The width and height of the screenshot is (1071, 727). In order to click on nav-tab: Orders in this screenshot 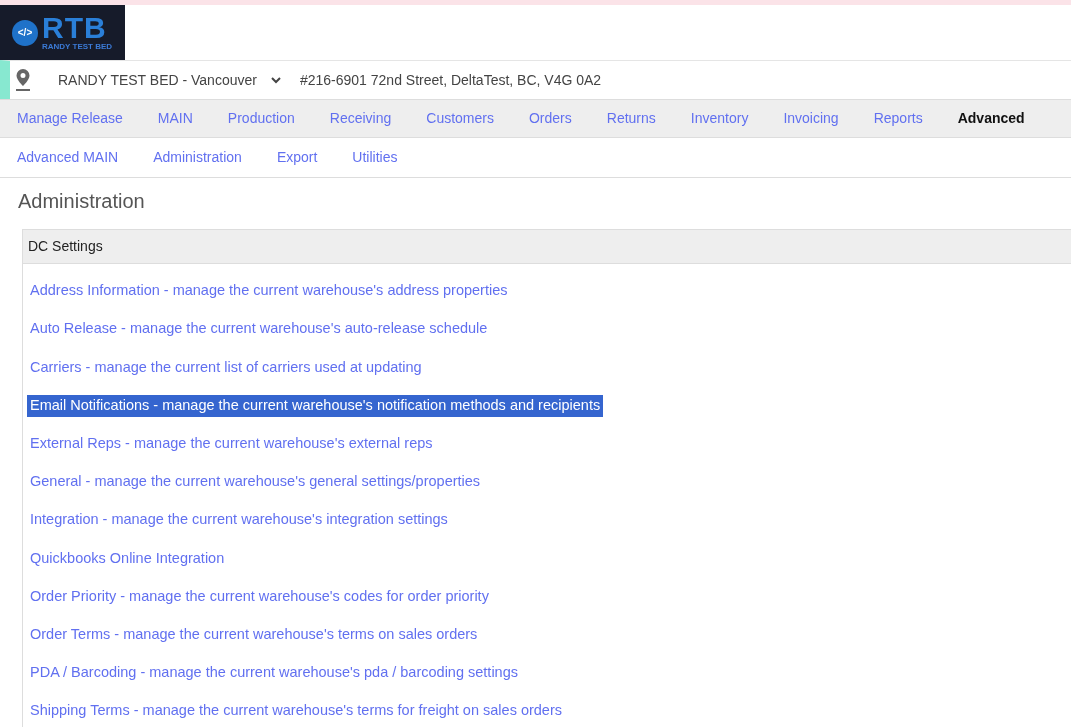, I will do `click(550, 118)`.